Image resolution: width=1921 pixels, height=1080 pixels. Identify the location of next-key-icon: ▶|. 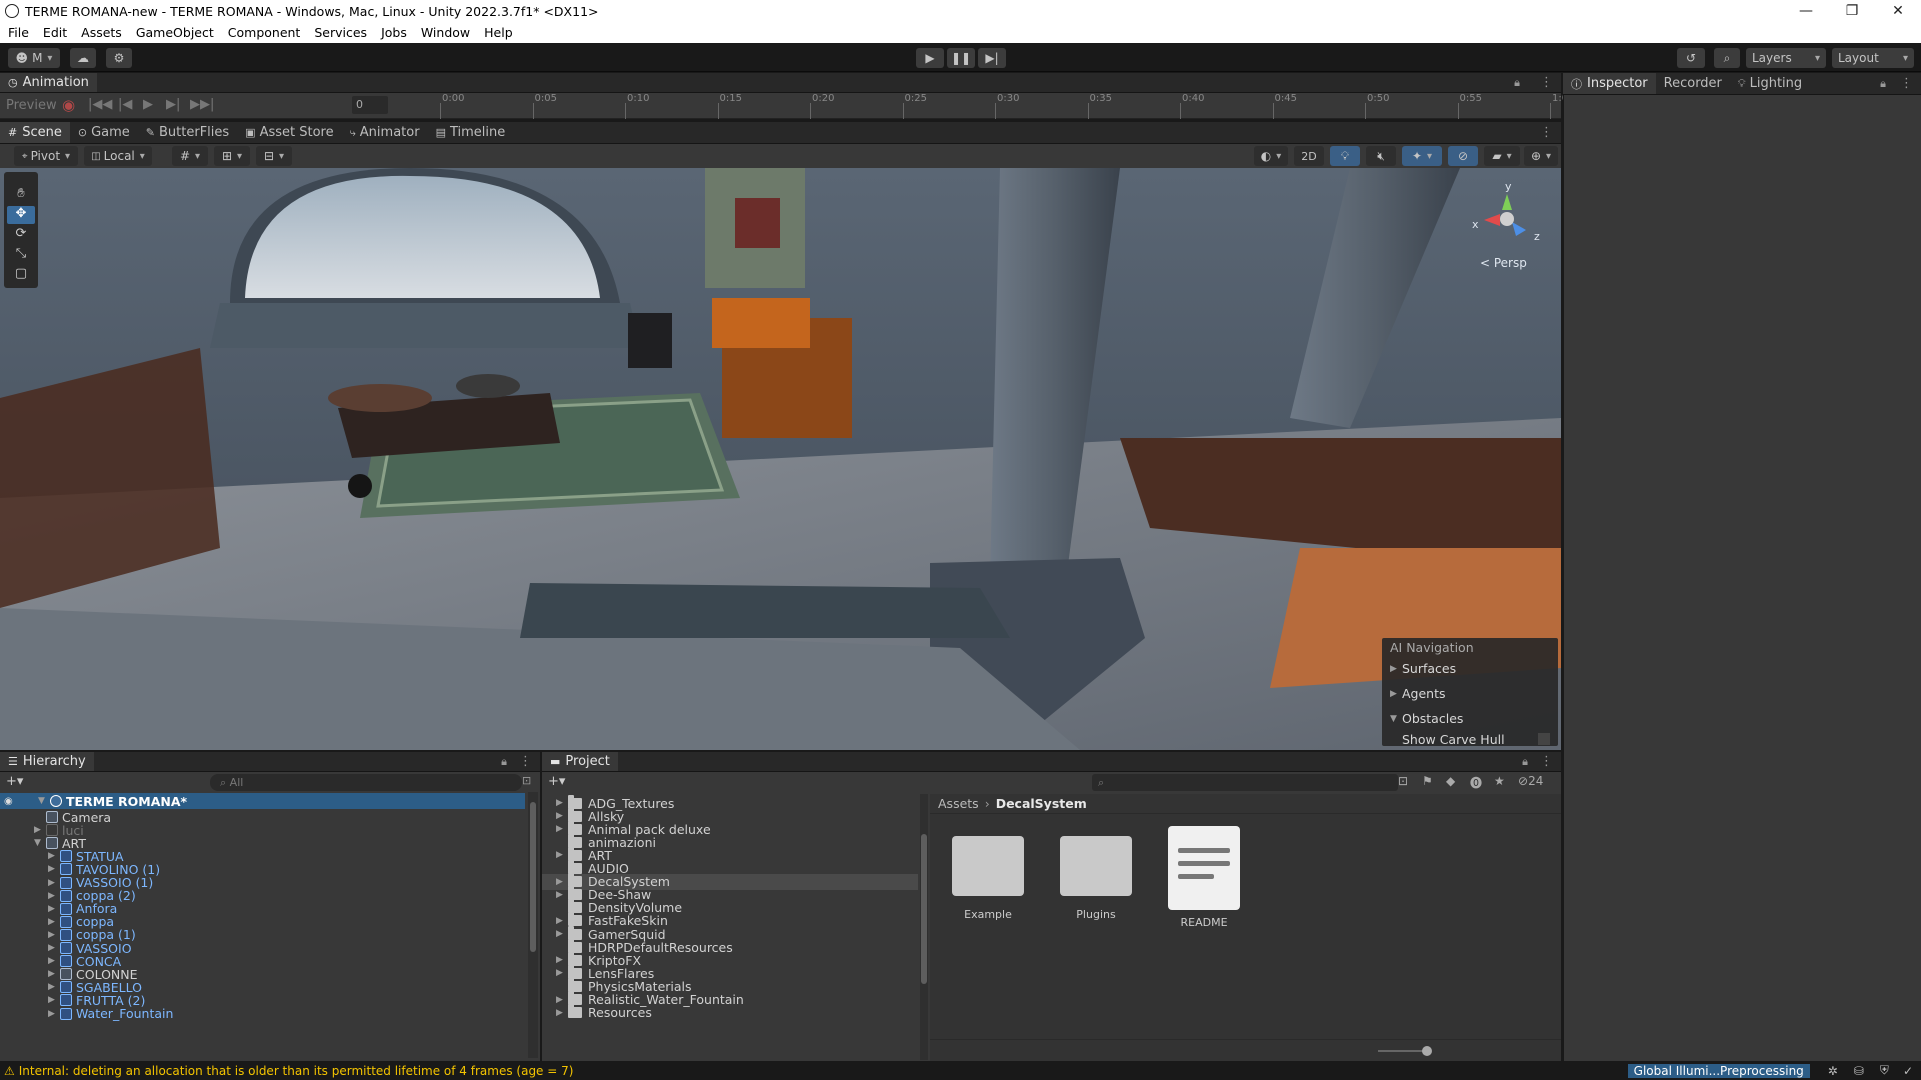
(173, 104).